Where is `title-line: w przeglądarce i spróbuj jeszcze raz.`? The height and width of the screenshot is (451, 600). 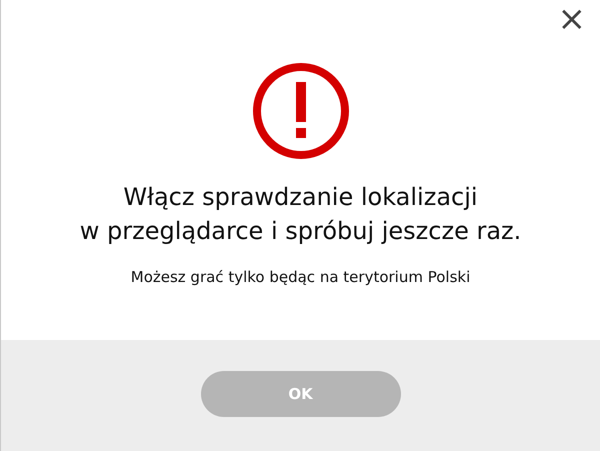 title-line: w przeglądarce i spróbuj jeszcze raz. is located at coordinates (301, 231).